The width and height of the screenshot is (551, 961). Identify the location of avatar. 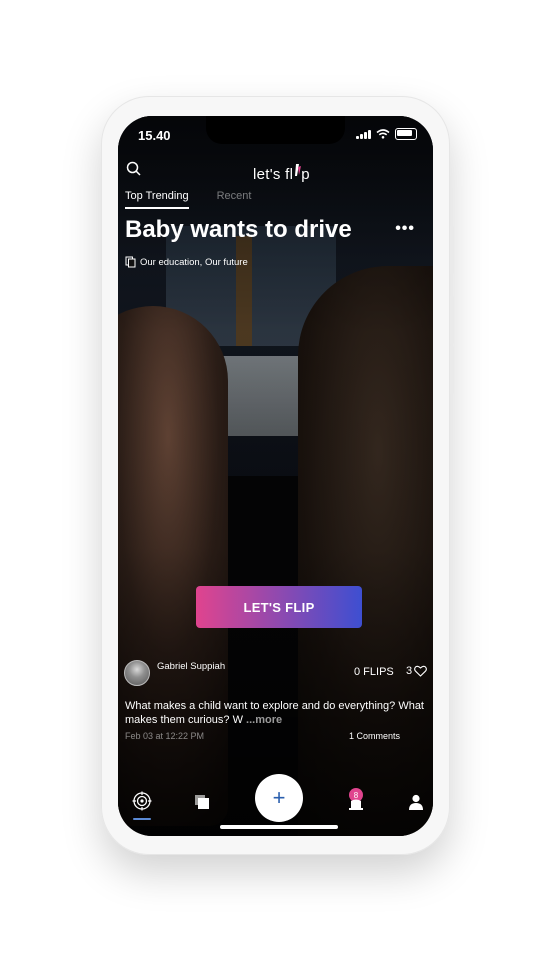
(137, 673).